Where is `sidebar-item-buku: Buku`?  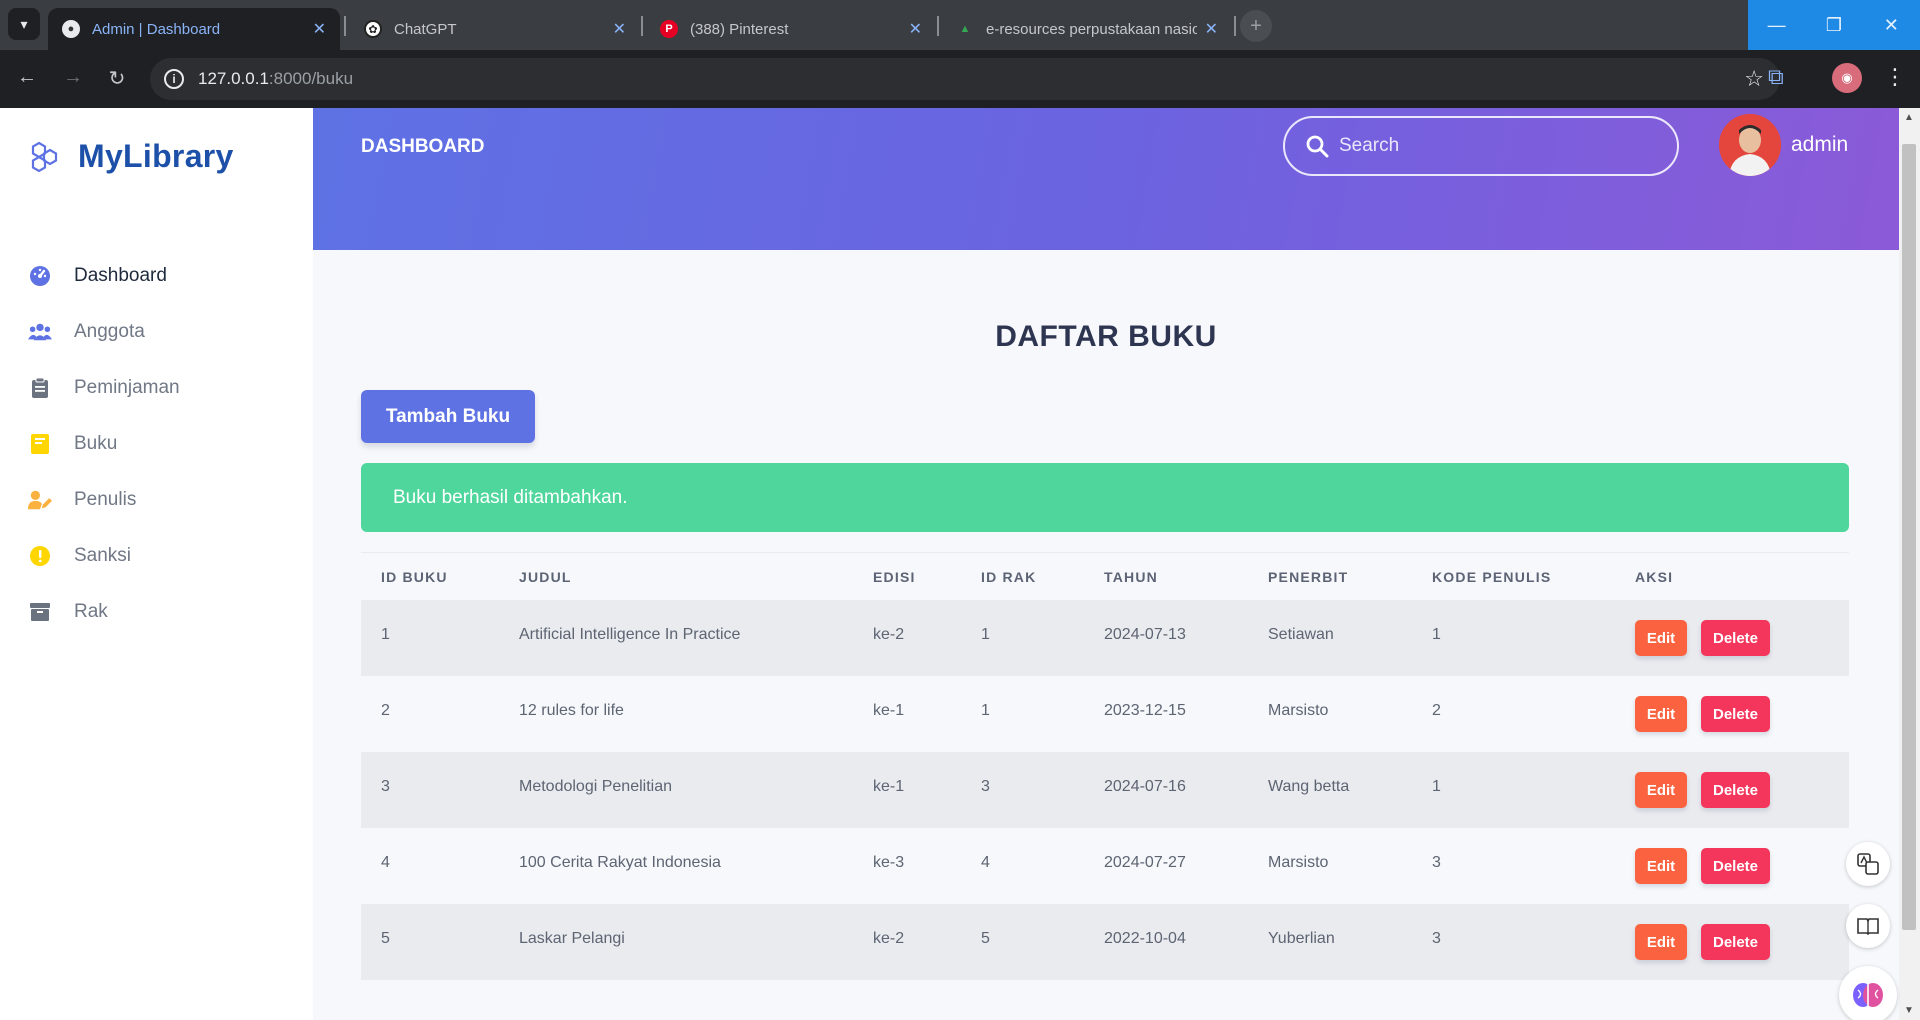
sidebar-item-buku: Buku is located at coordinates (156, 444).